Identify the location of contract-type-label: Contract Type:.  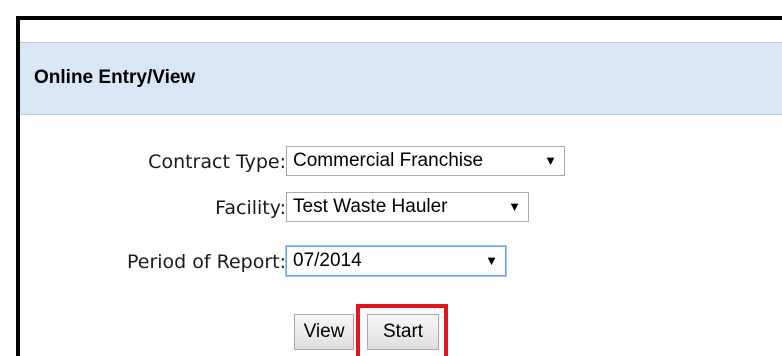
(217, 162).